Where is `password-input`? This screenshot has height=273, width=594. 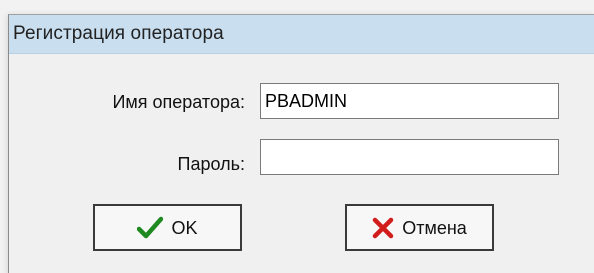 password-input is located at coordinates (409, 157).